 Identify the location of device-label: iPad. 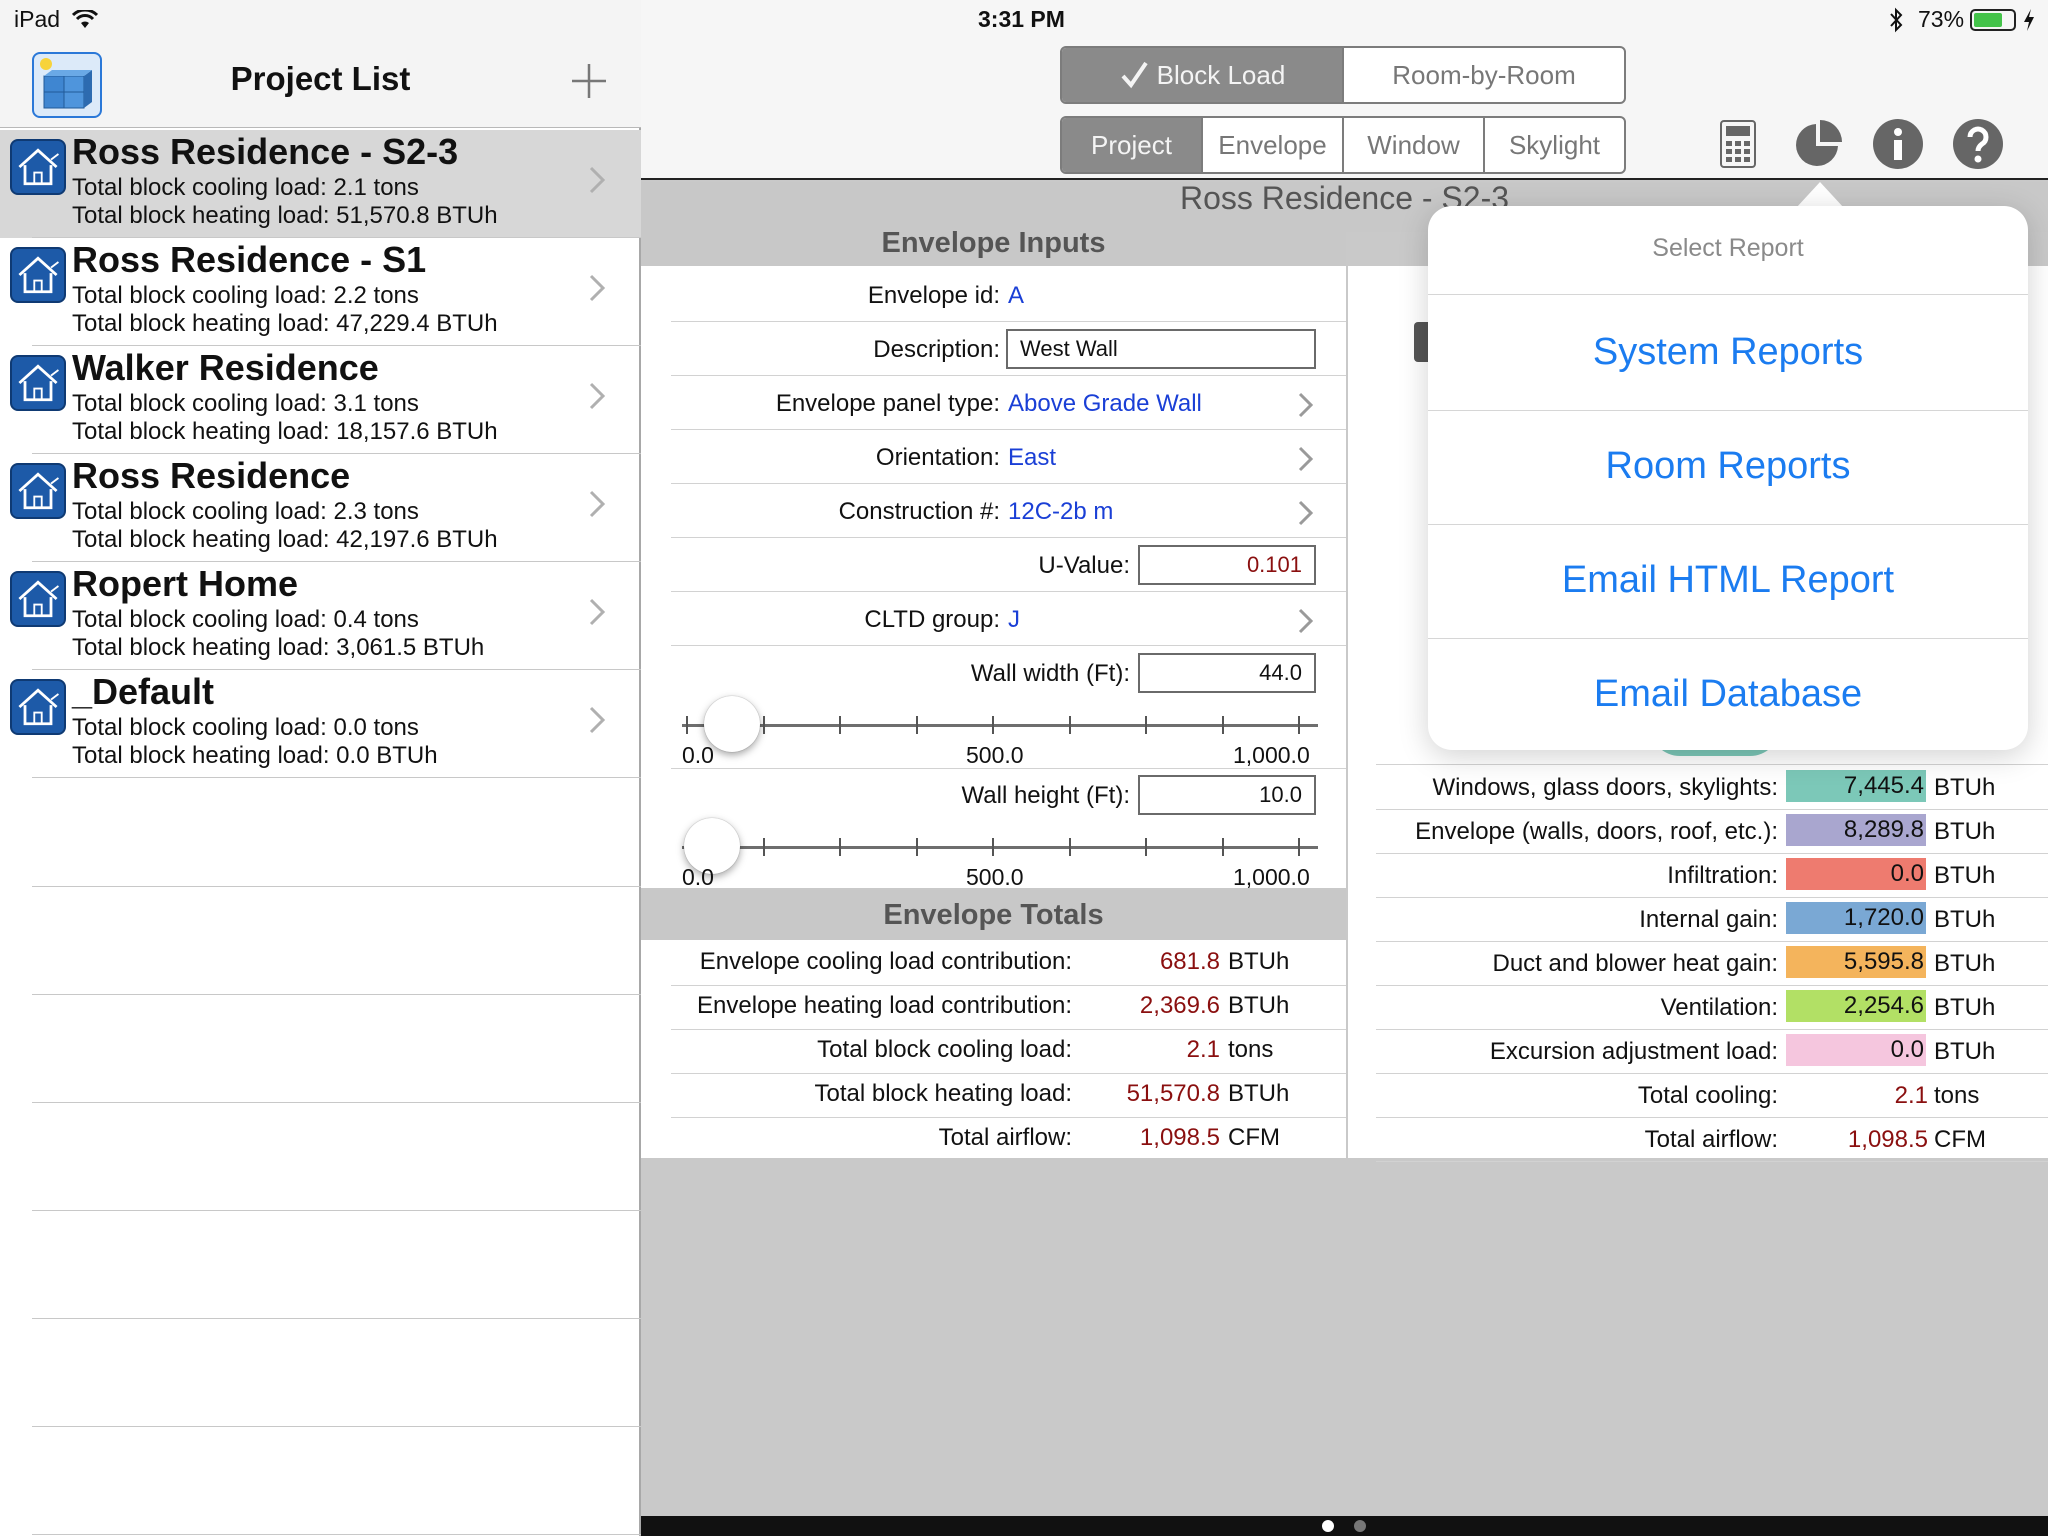
(37, 19).